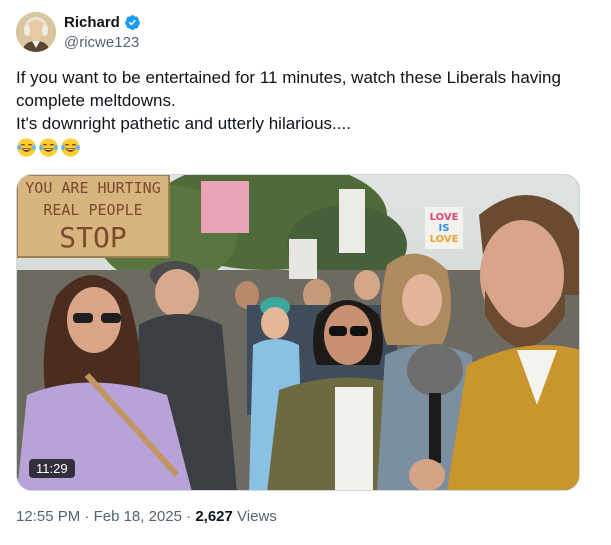 This screenshot has height=545, width=611. What do you see at coordinates (257, 516) in the screenshot?
I see `views-label: Views` at bounding box center [257, 516].